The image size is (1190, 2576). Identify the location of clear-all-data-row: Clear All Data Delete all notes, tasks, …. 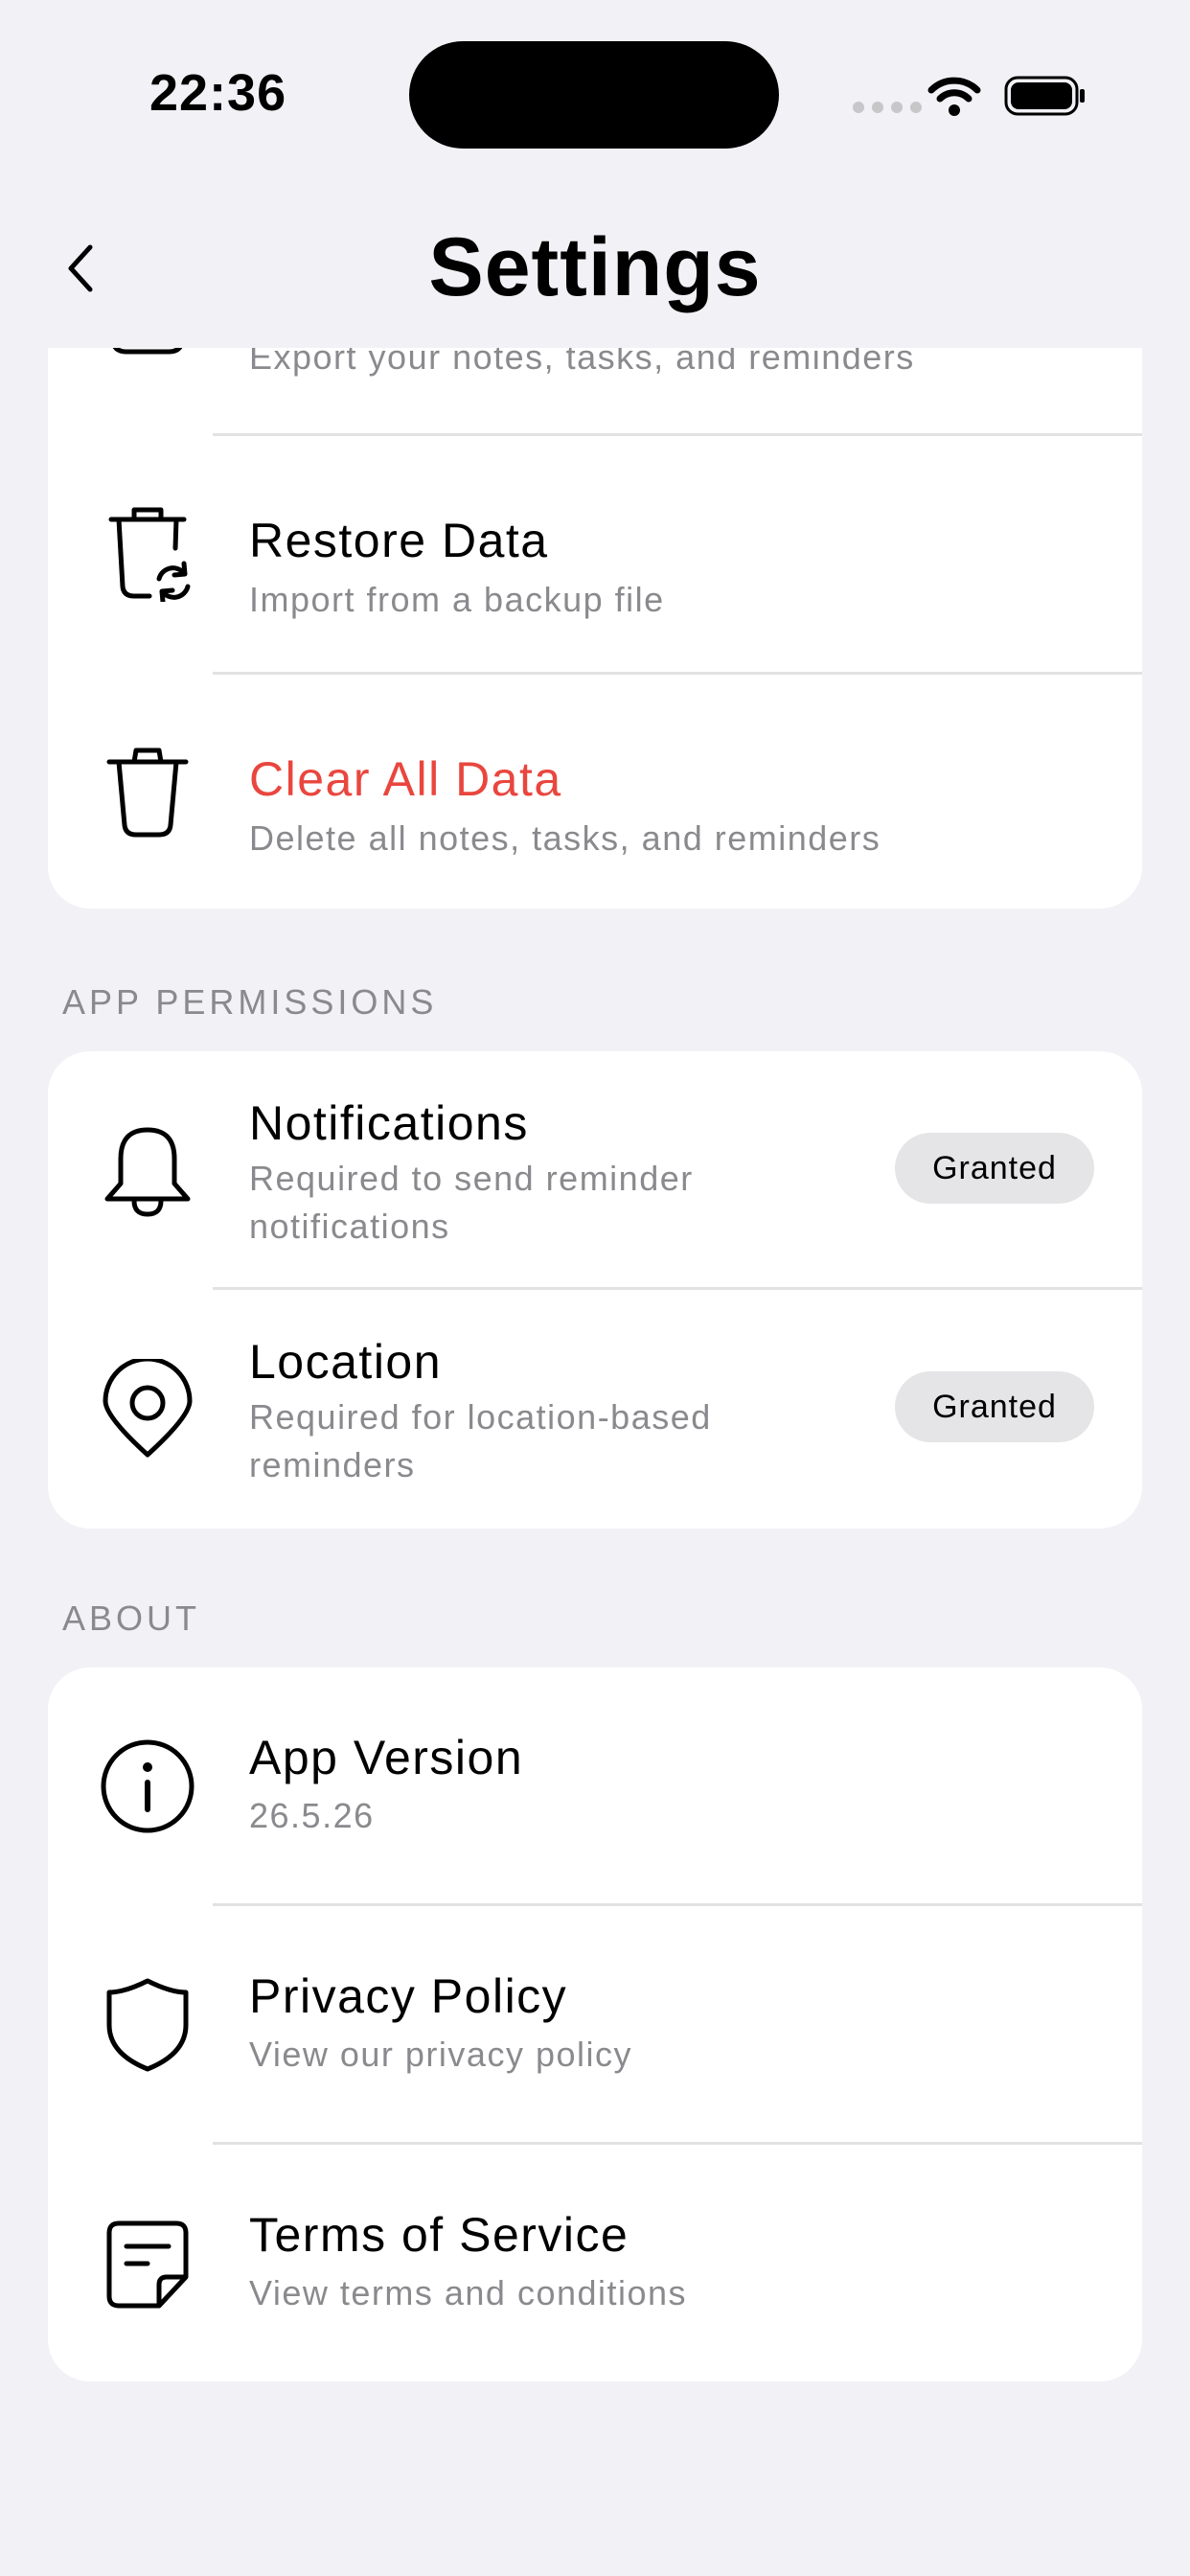
(595, 791).